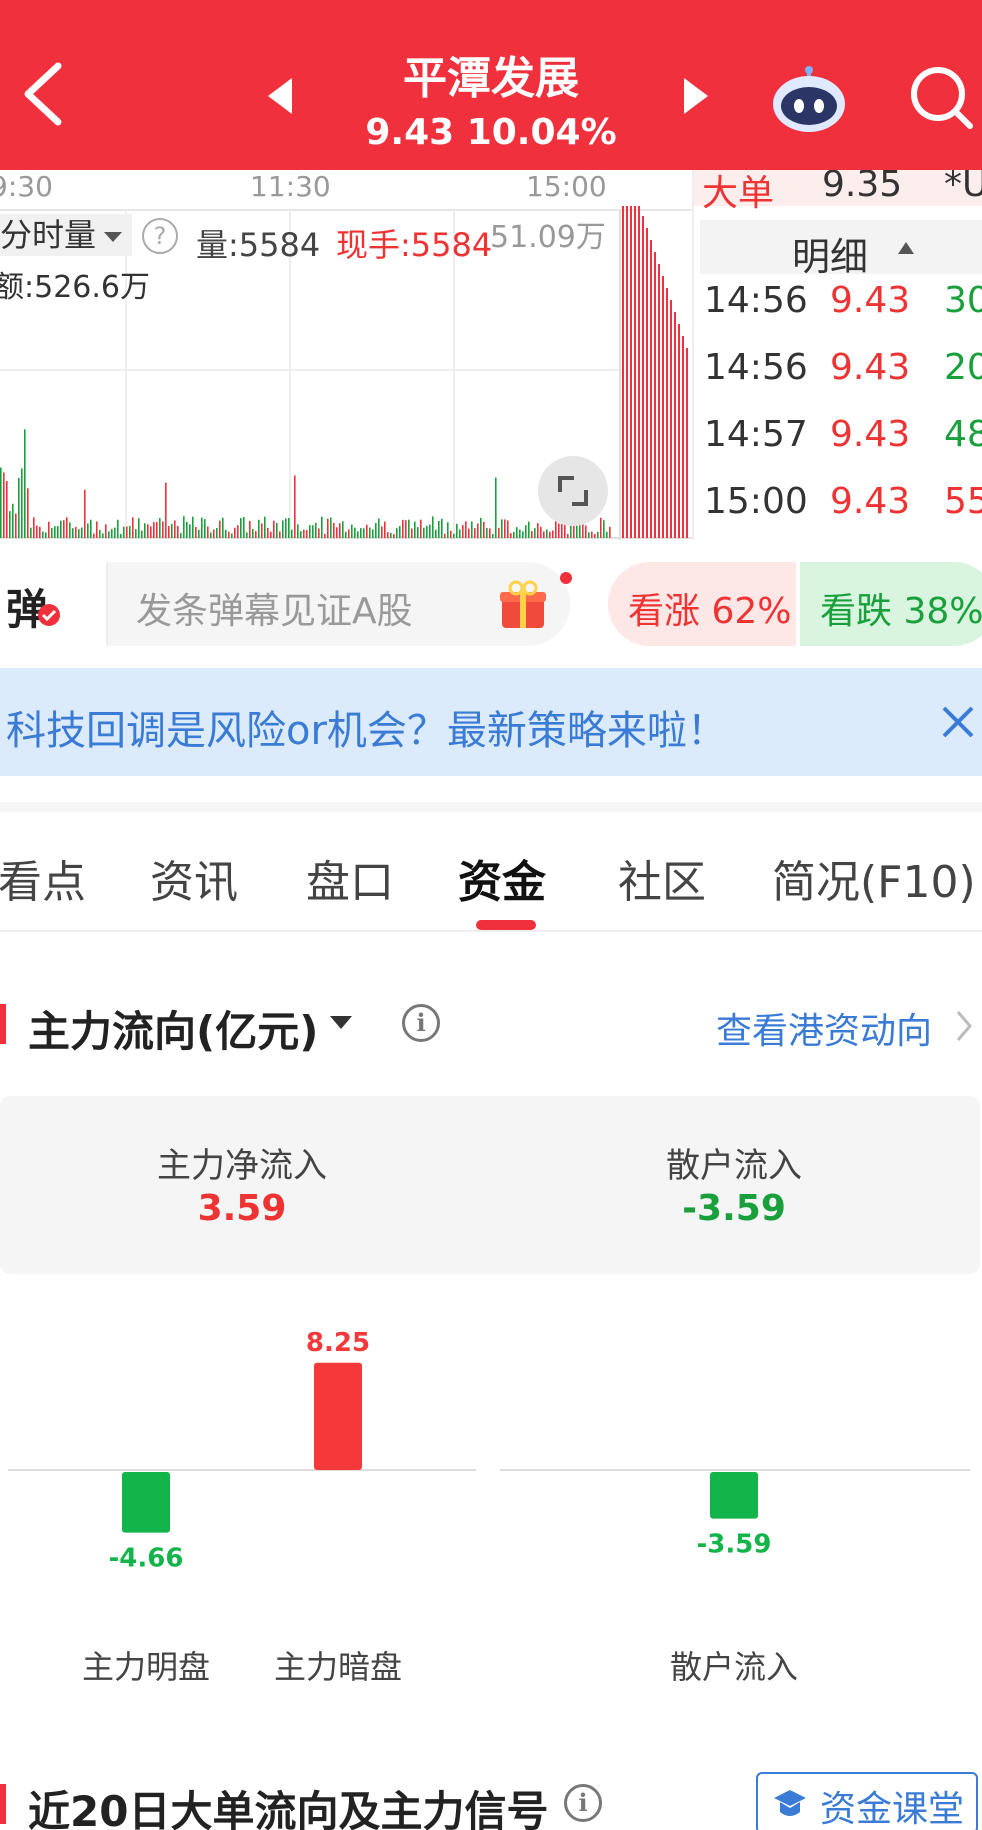  Describe the element at coordinates (756, 501) in the screenshot. I see `tick-time: 15:00` at that location.